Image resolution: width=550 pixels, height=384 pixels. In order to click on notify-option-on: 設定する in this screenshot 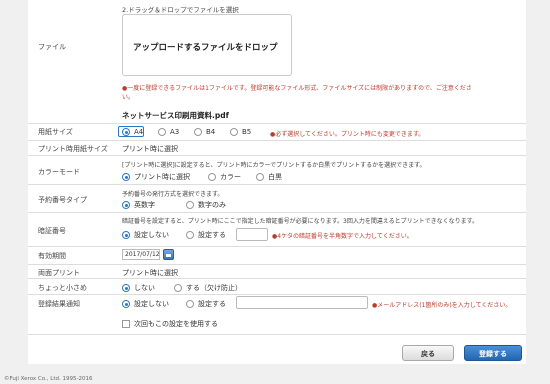, I will do `click(206, 304)`.